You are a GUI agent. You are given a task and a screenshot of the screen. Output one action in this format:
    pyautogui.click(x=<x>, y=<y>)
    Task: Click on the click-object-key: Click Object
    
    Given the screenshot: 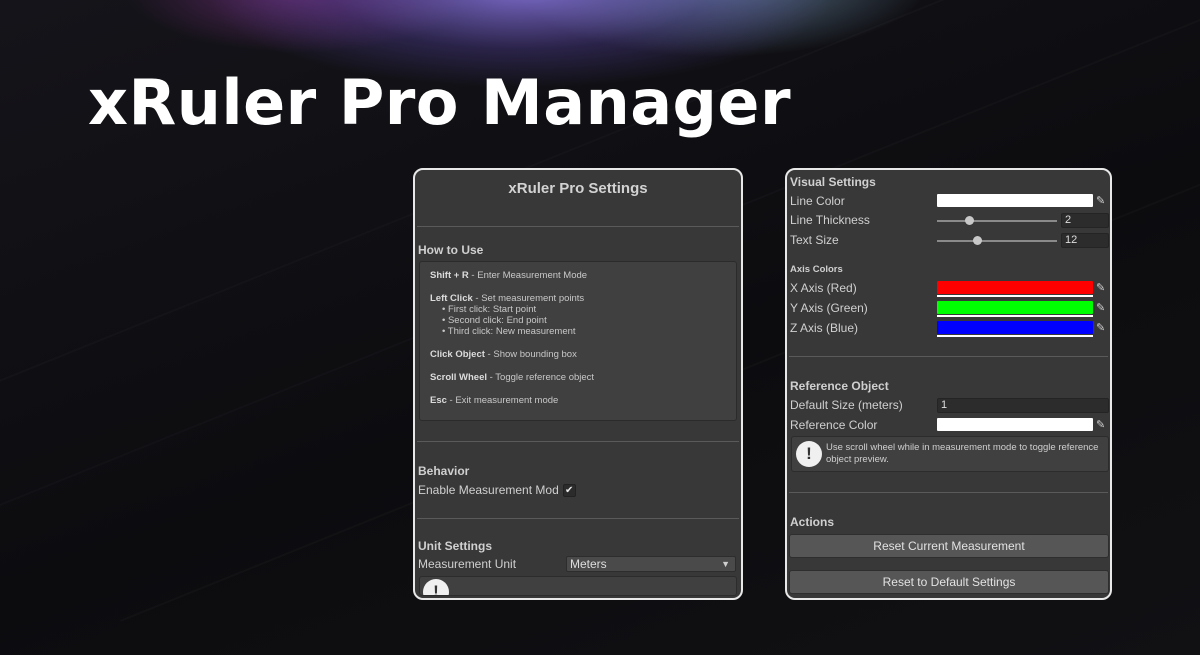 What is the action you would take?
    pyautogui.click(x=457, y=354)
    